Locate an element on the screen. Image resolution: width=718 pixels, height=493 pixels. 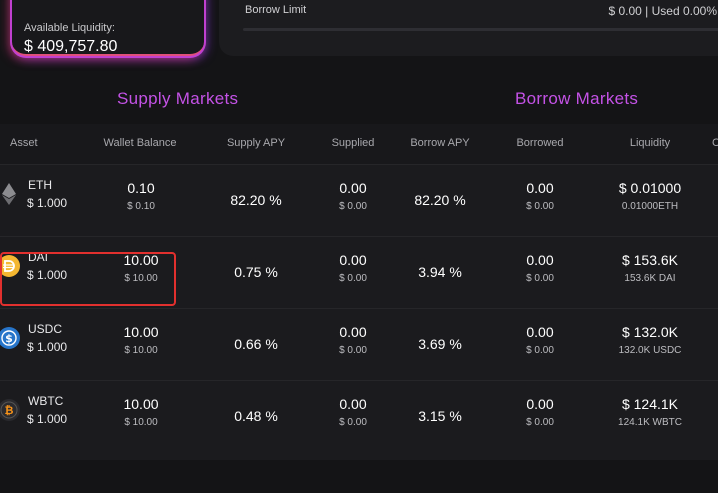
liquidity-token-amount: 124.1K WBTC is located at coordinates (650, 422).